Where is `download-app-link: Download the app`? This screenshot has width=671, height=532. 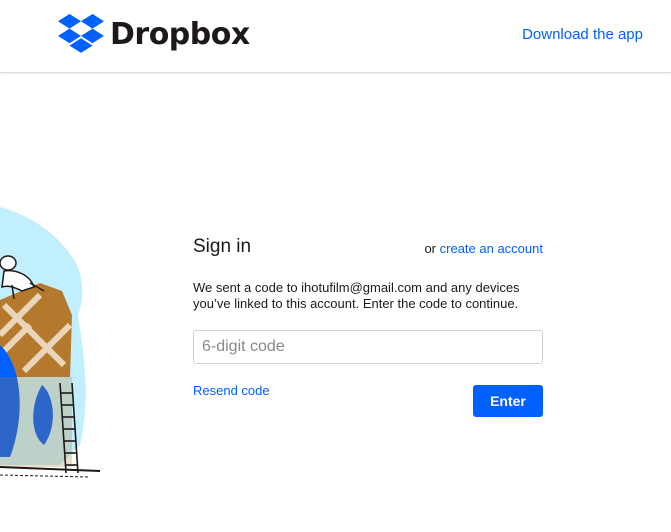 download-app-link: Download the app is located at coordinates (582, 34).